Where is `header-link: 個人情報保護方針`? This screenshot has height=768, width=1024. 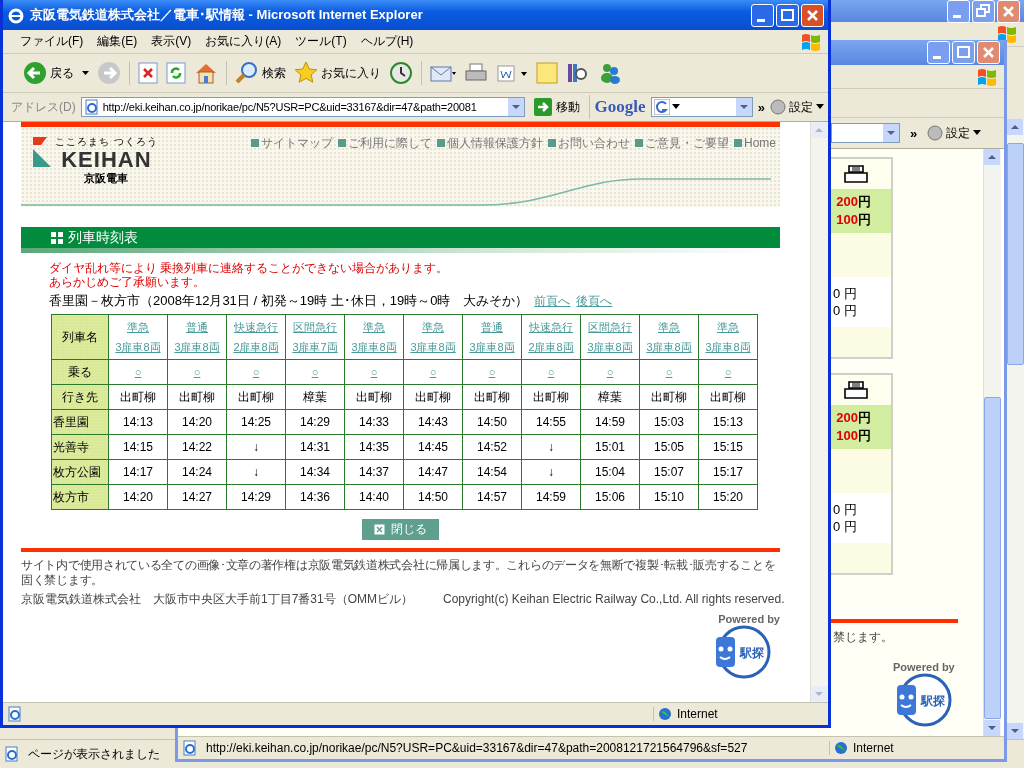 header-link: 個人情報保護方針 is located at coordinates (490, 143).